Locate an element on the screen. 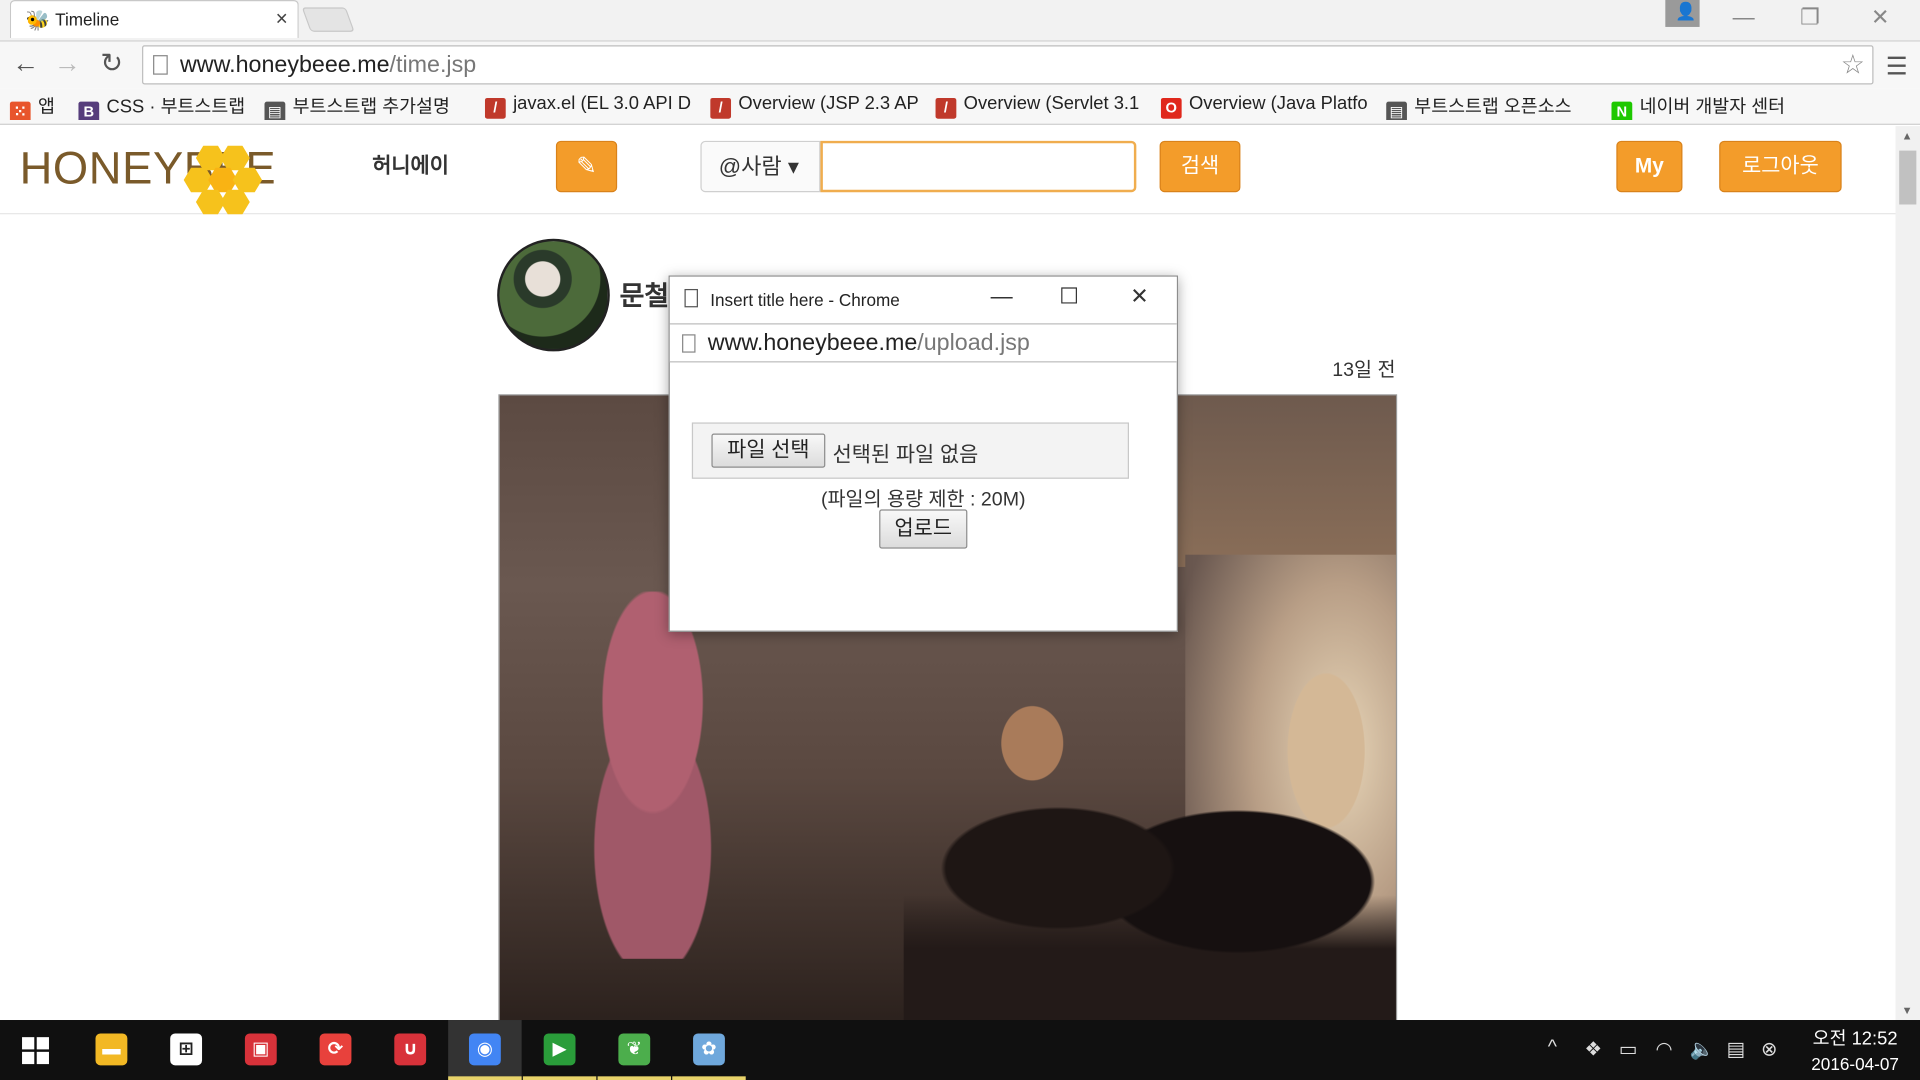 The width and height of the screenshot is (1920, 1080). window-close-icon: ✕ is located at coordinates (1880, 18).